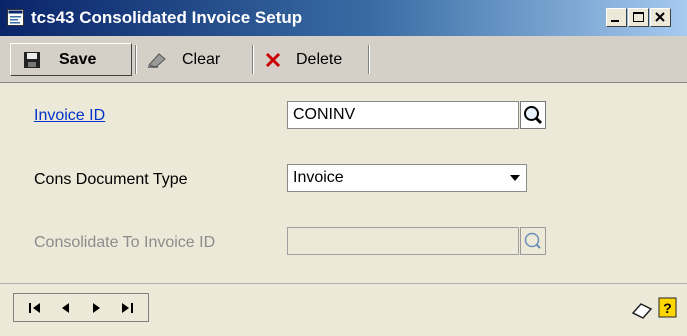 This screenshot has width=687, height=336. I want to click on cons-document-type-label: Cons Document Type, so click(111, 179).